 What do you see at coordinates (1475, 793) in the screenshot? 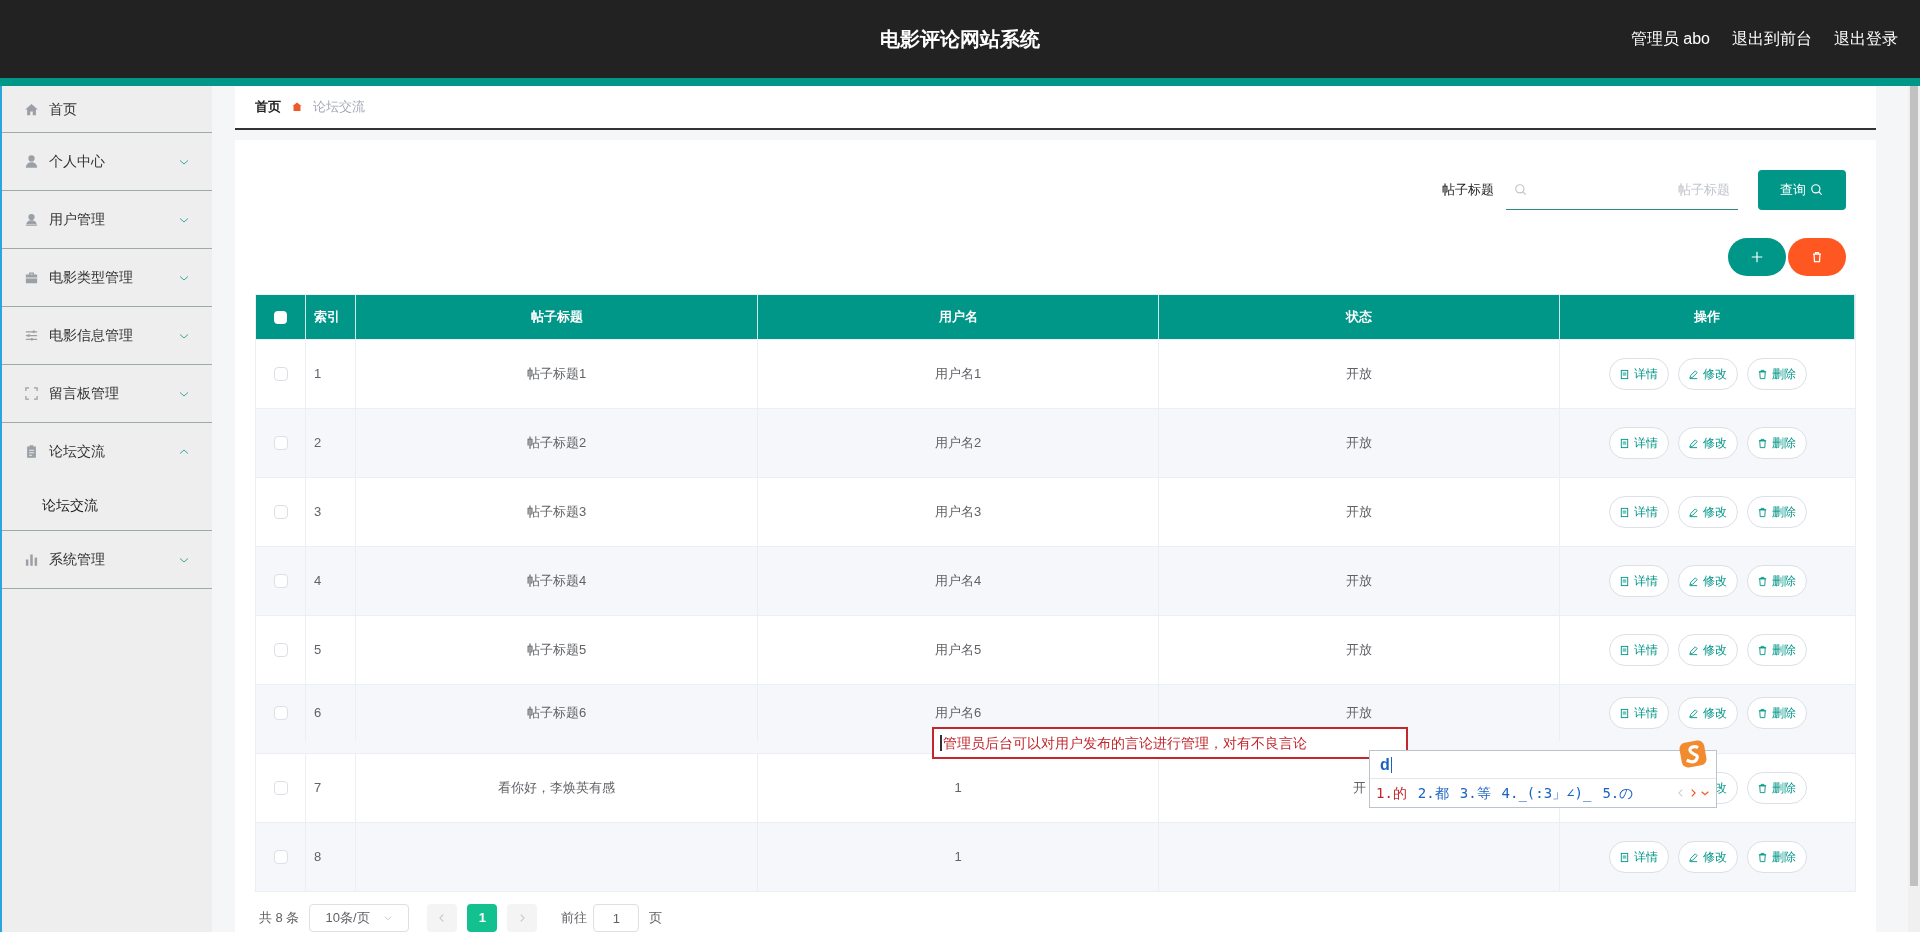
I see `ime-candidate: 3.等` at bounding box center [1475, 793].